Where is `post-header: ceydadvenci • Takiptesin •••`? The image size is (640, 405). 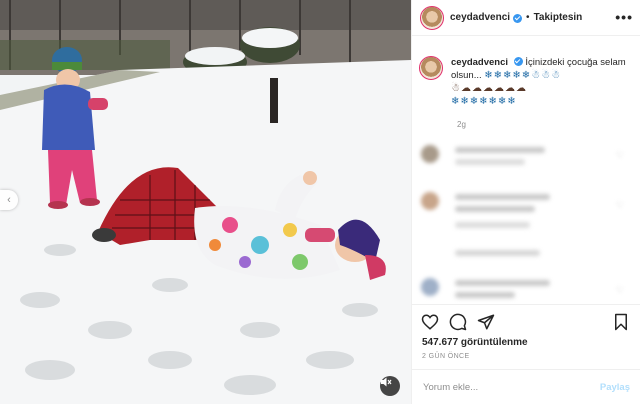
post-header: ceydadvenci • Takiptesin ••• is located at coordinates (526, 18).